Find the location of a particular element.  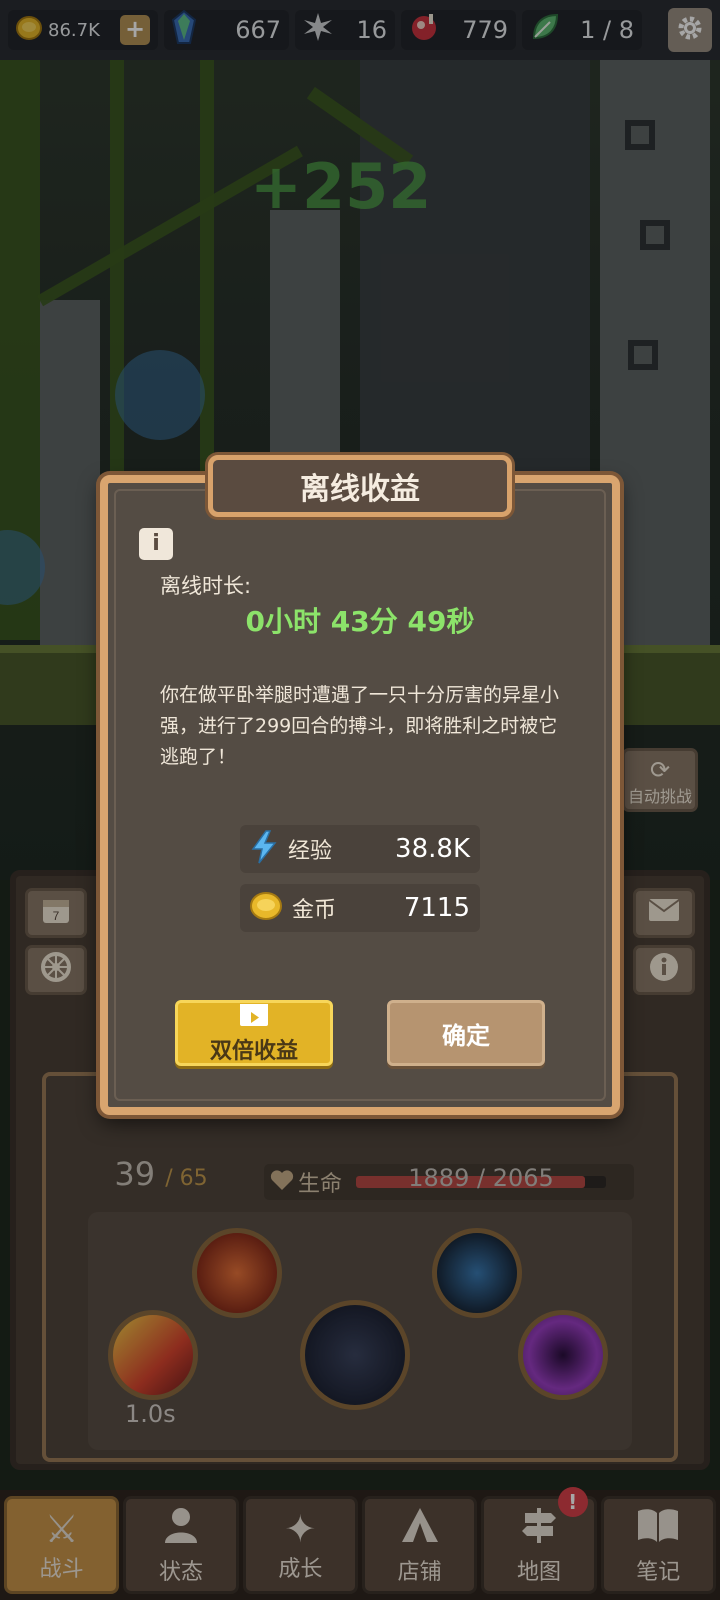

exp-value: 38.8K is located at coordinates (432, 849).